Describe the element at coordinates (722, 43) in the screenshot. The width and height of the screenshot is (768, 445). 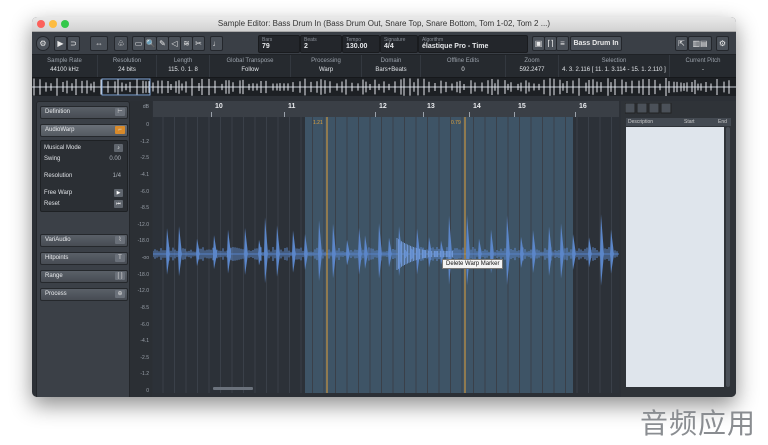
I see `gear-icon: ⚙` at that location.